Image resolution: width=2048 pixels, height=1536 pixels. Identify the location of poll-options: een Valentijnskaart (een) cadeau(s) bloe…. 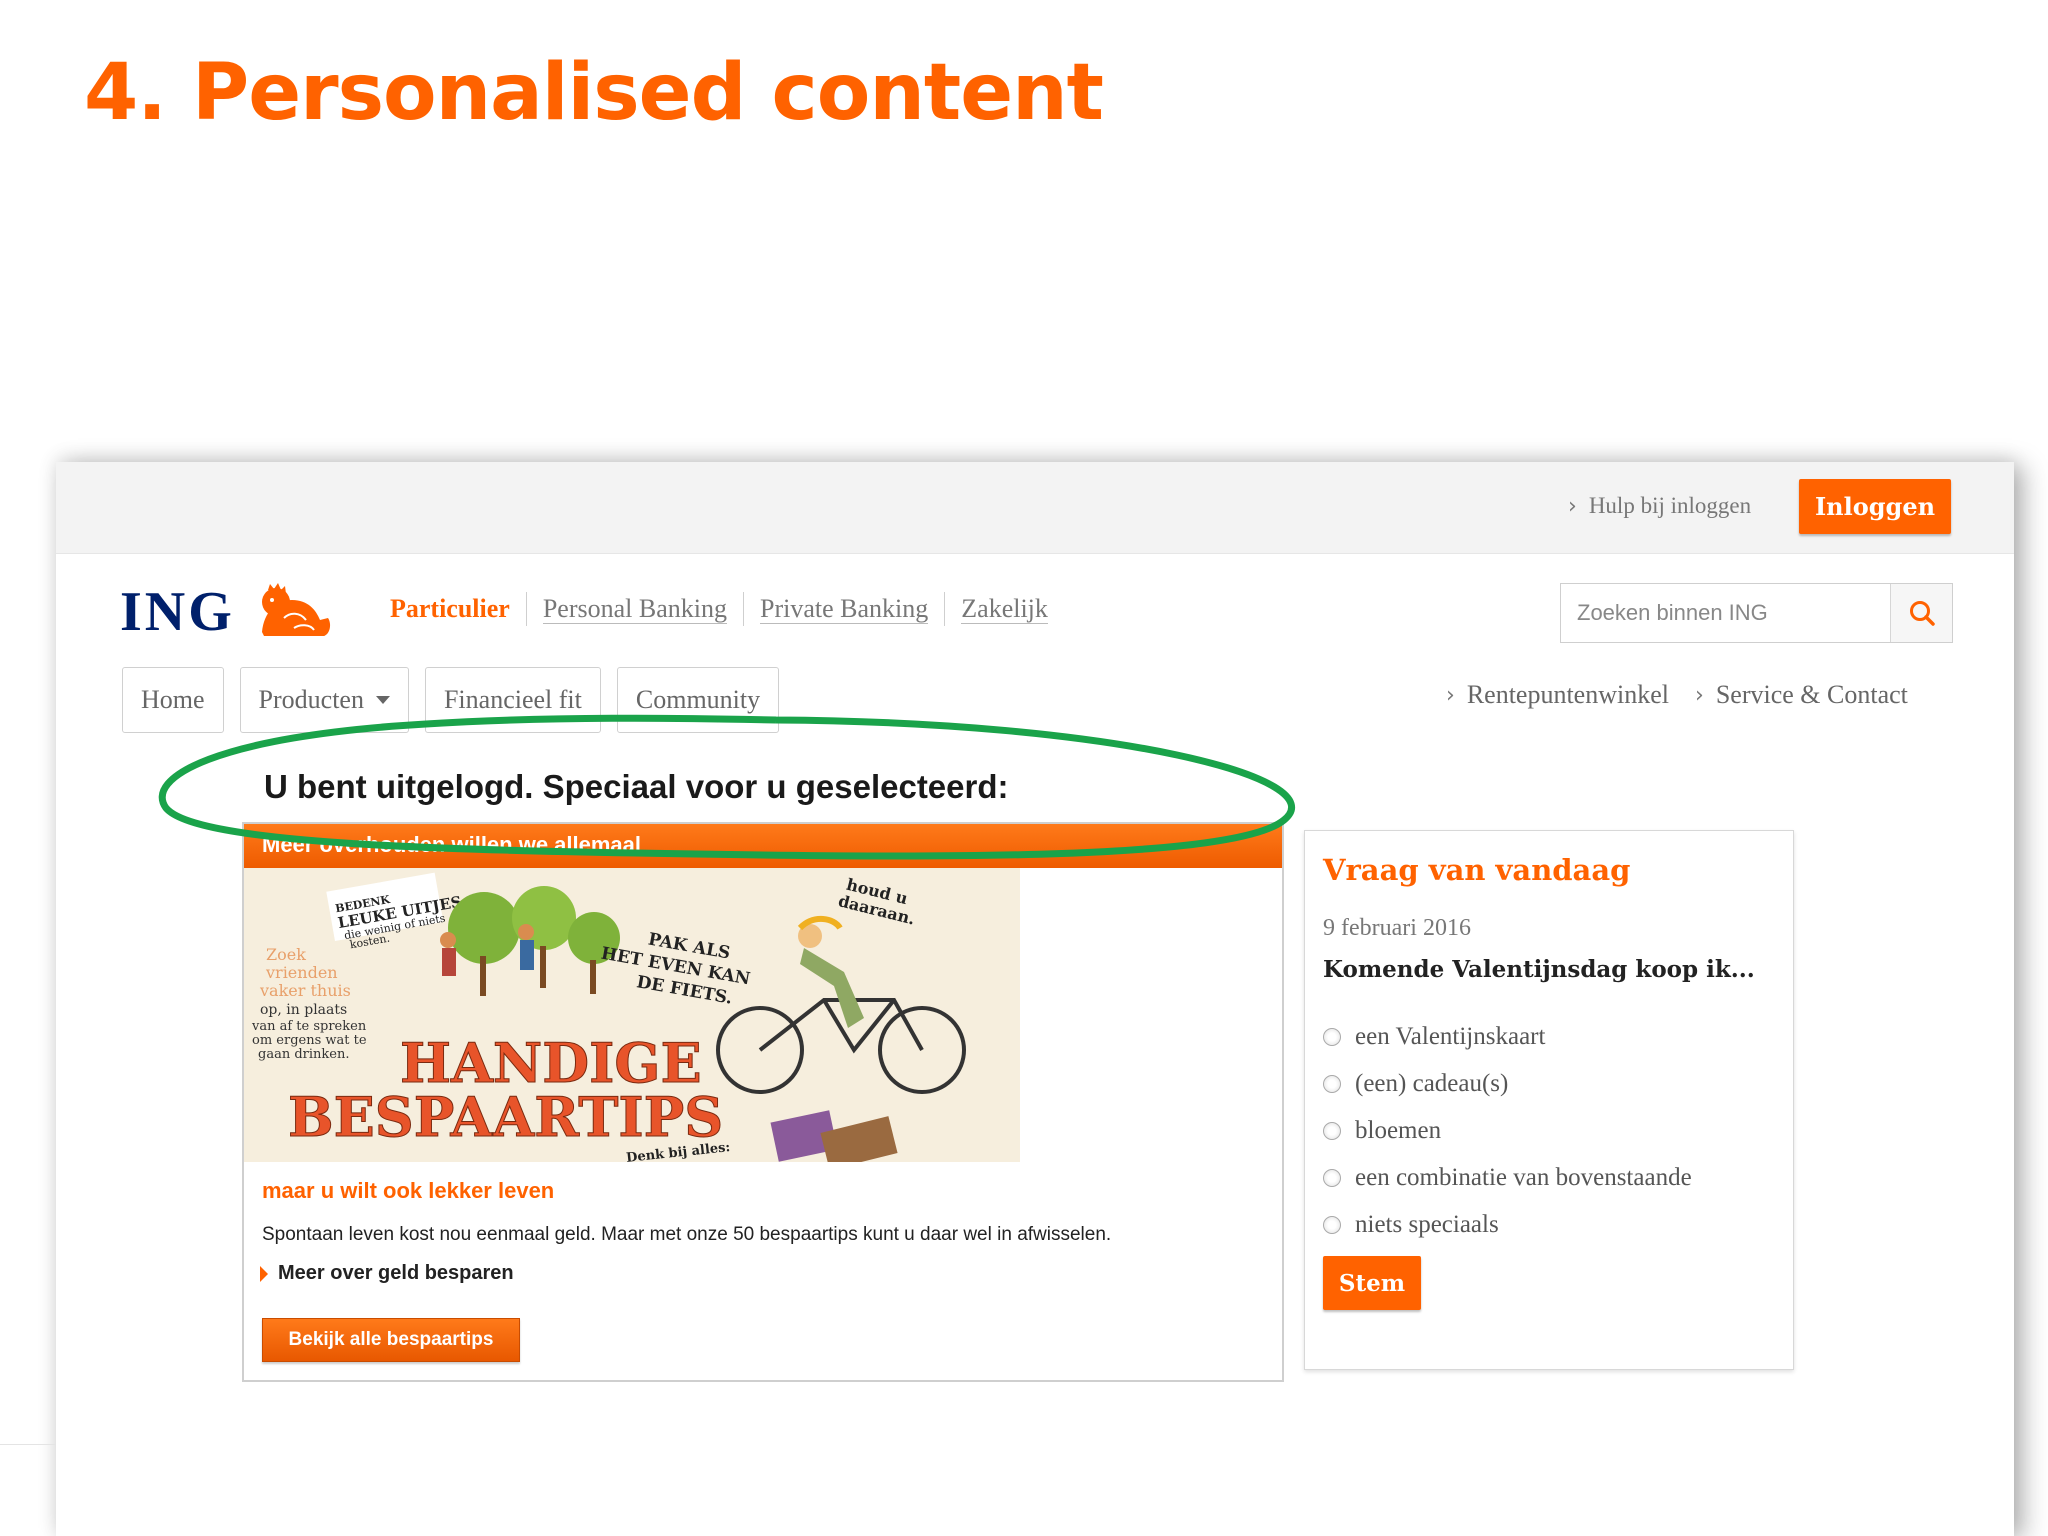
(1549, 1130).